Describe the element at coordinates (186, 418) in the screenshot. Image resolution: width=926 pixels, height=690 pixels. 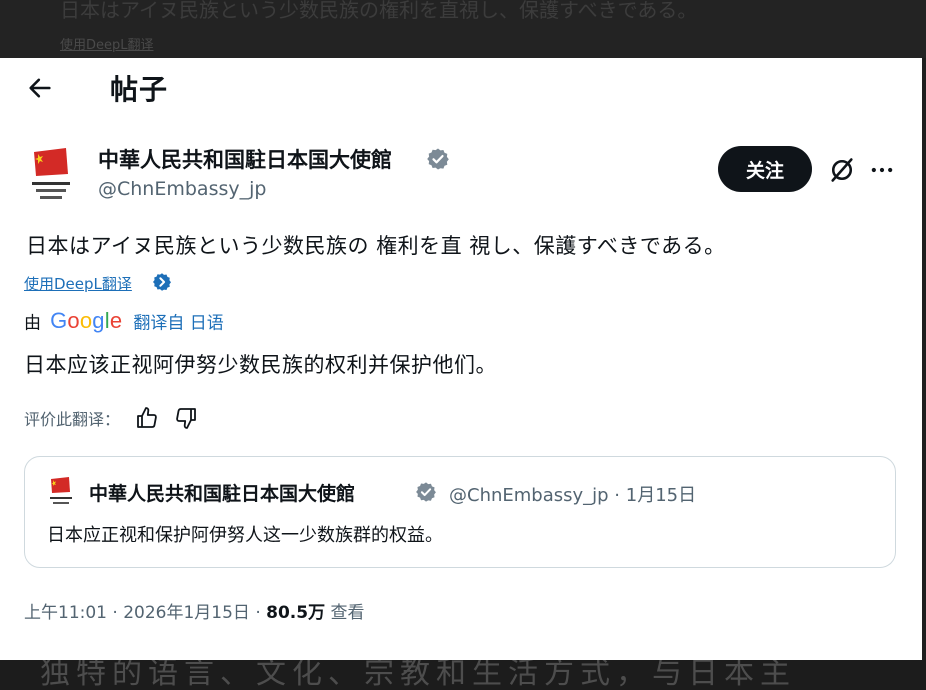
I see `thumbs-down-icon` at that location.